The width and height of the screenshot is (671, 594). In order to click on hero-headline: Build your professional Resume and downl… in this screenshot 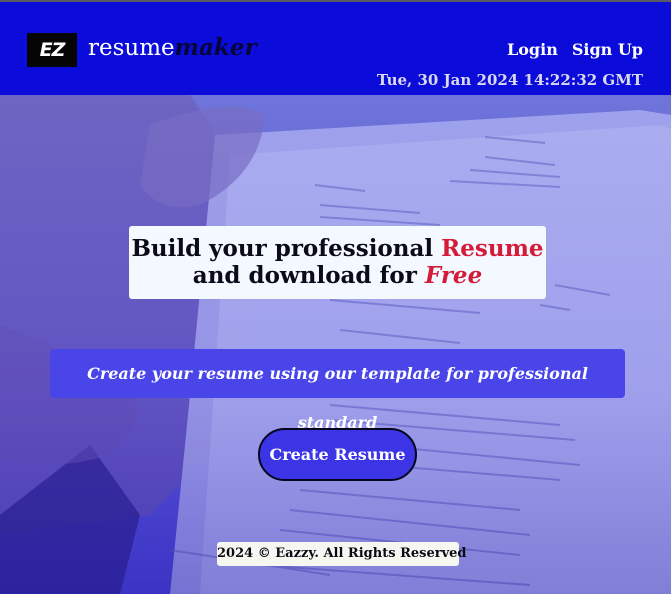, I will do `click(337, 262)`.